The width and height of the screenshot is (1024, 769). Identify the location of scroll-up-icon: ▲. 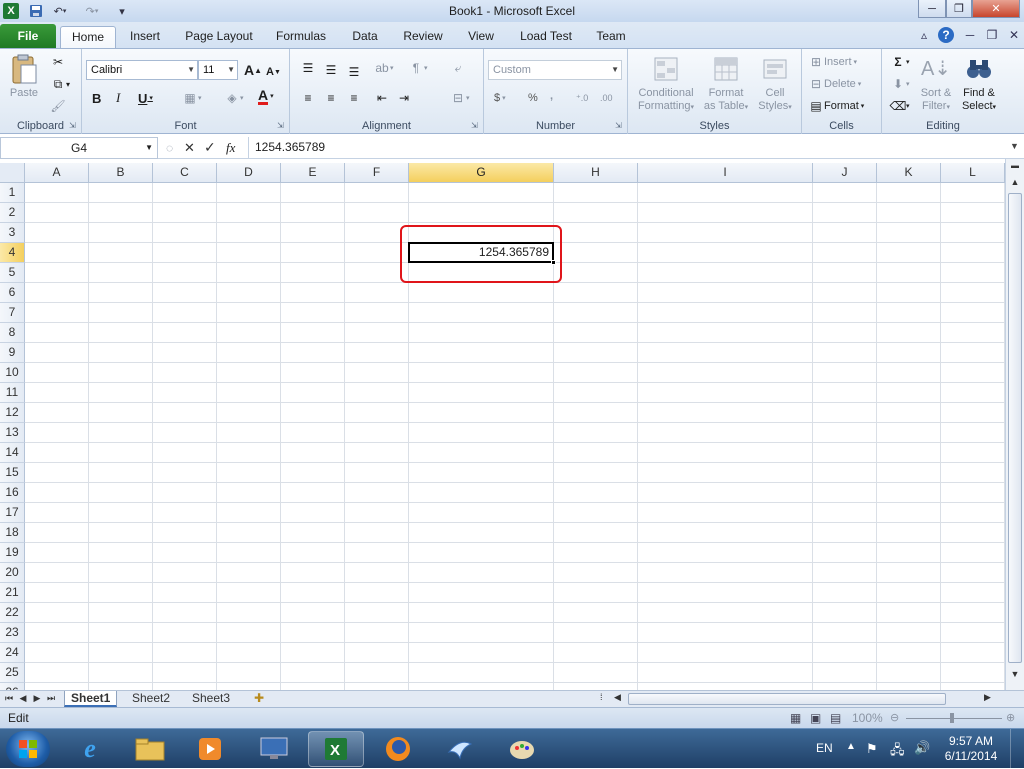
(1015, 184).